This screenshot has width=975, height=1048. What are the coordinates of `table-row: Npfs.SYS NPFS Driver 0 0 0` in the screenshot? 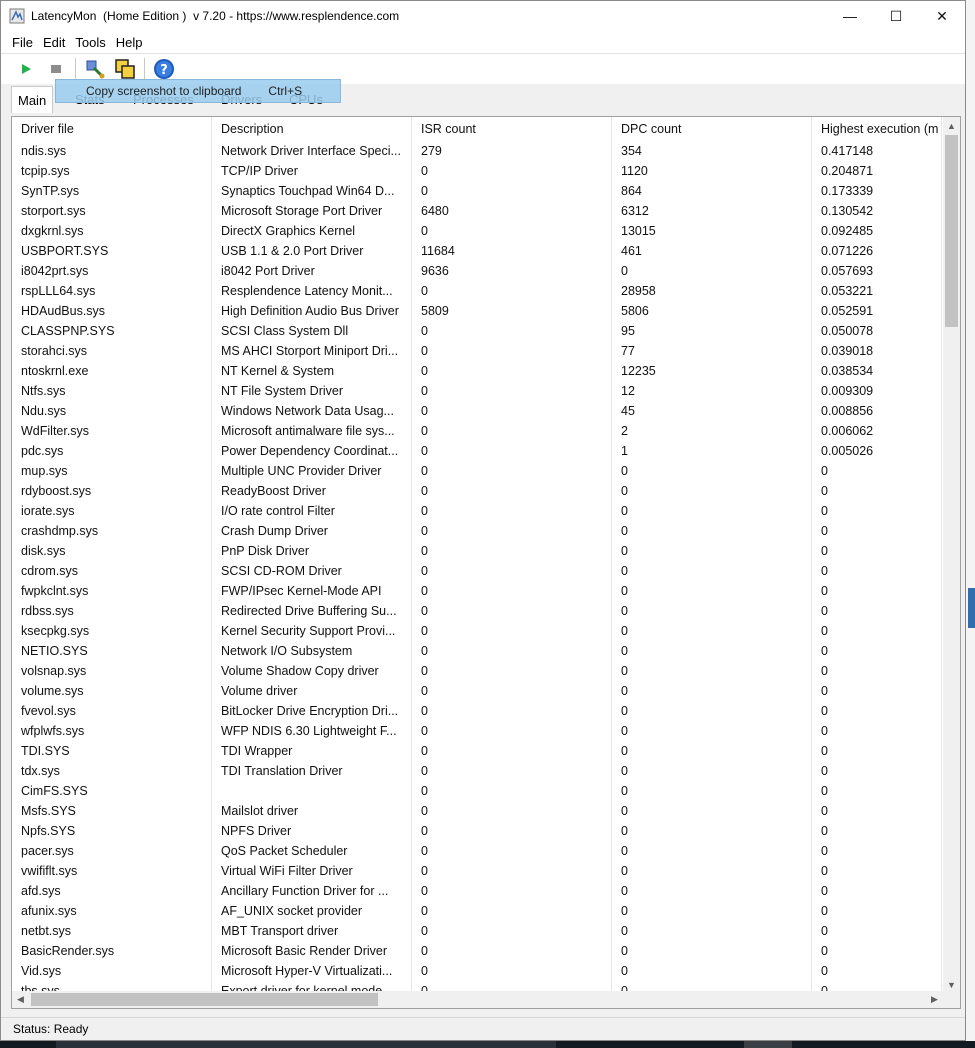 It's located at (477, 831).